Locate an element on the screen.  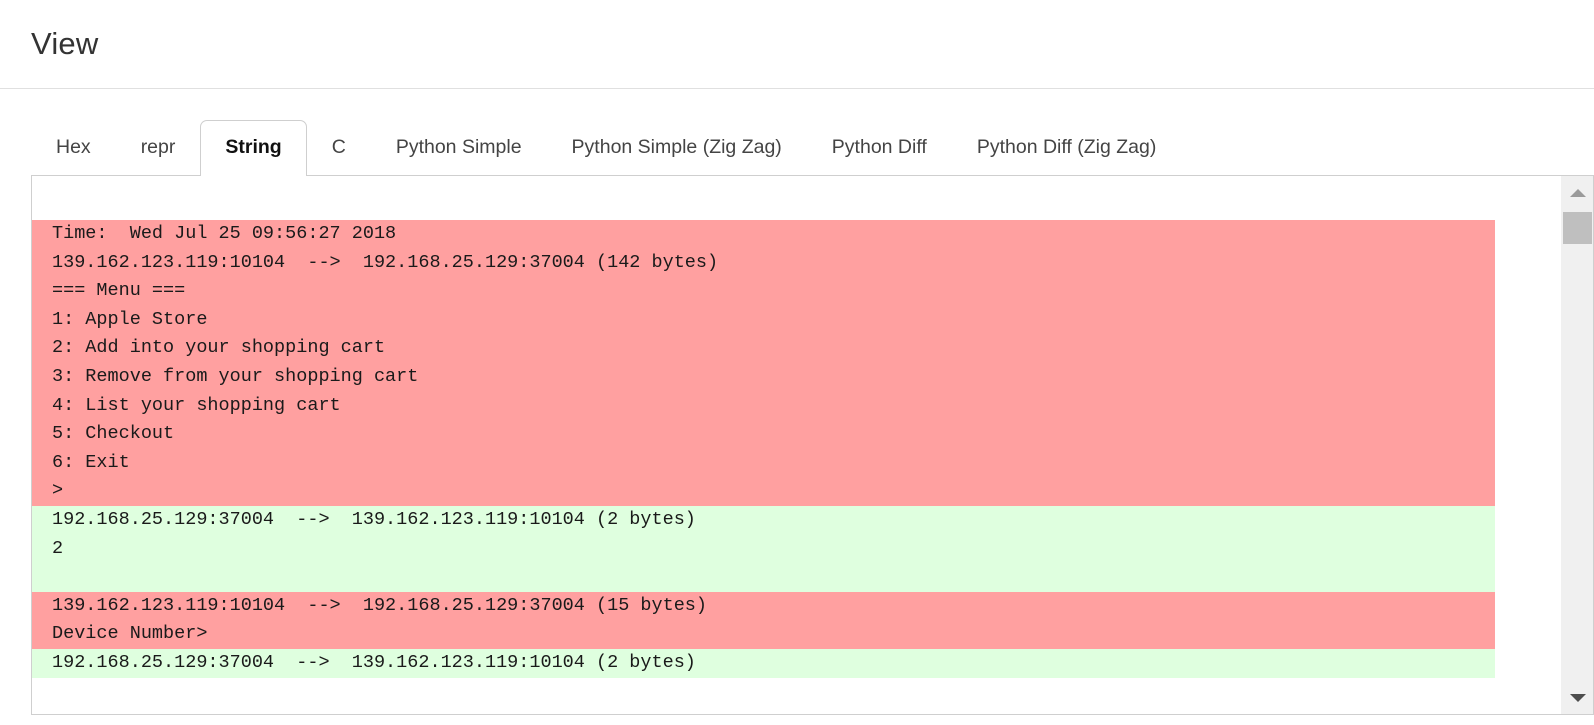
triangle-down-icon is located at coordinates (1577, 697).